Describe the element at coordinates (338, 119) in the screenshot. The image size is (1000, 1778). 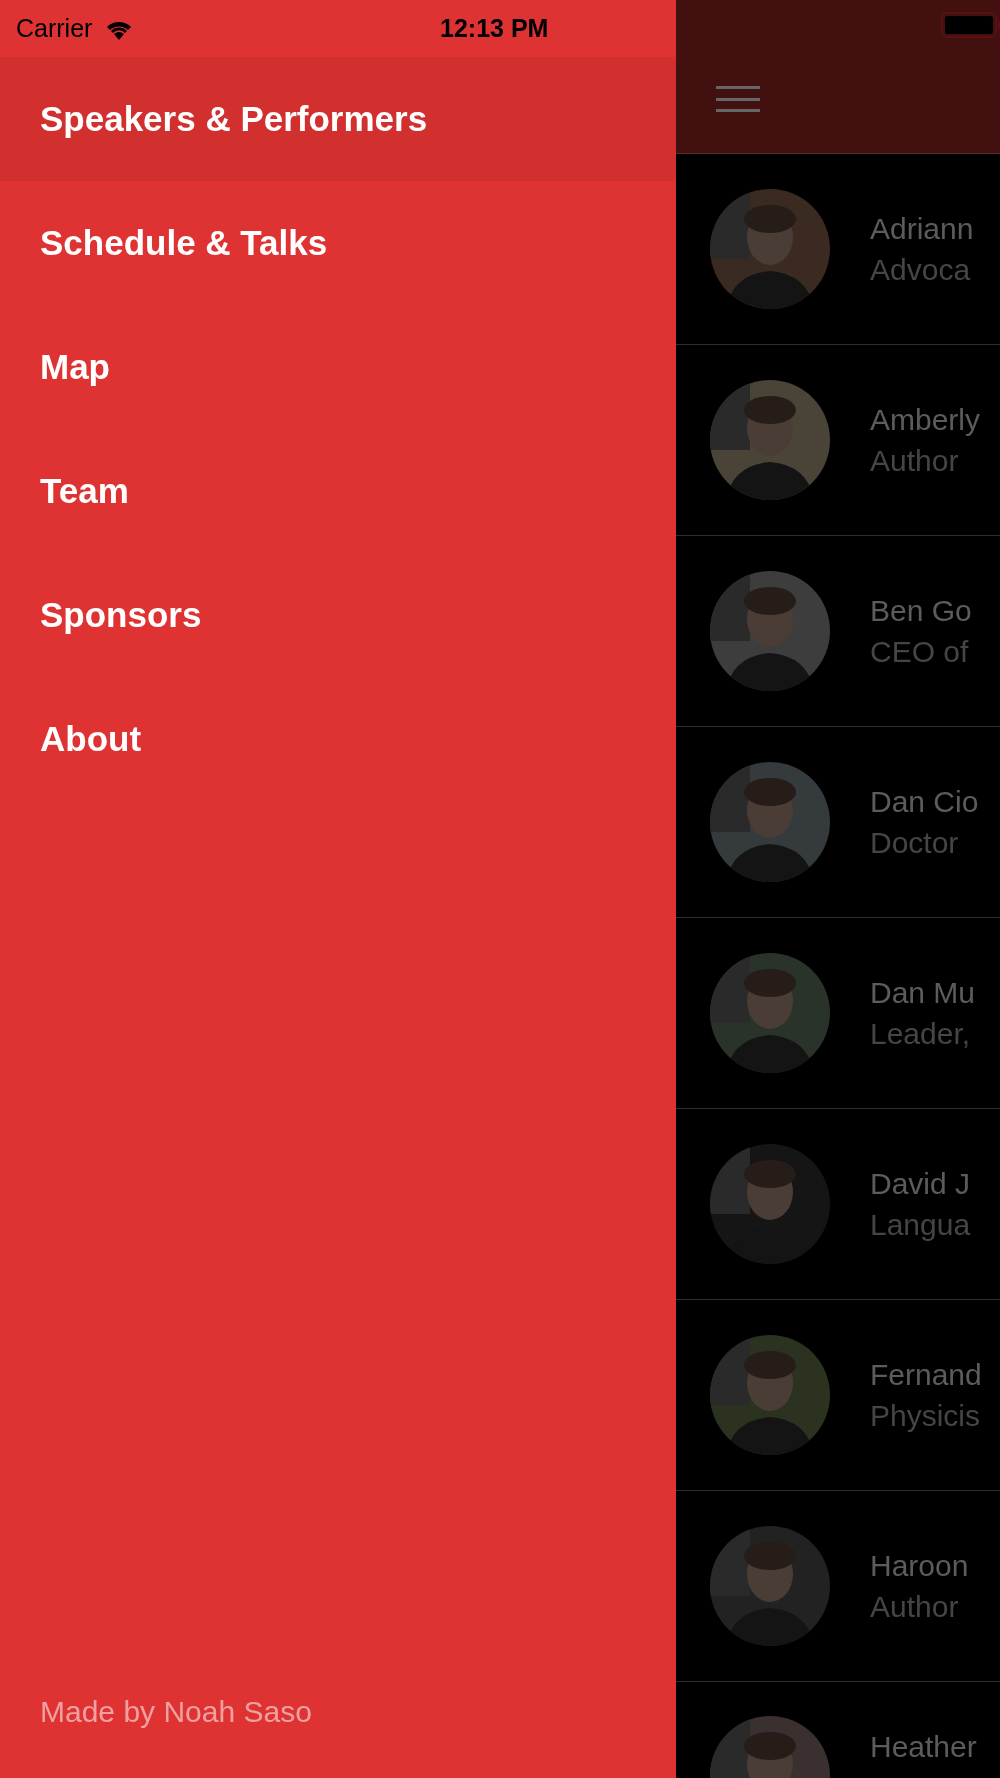
I see `menu-item: Speakers & Performers` at that location.